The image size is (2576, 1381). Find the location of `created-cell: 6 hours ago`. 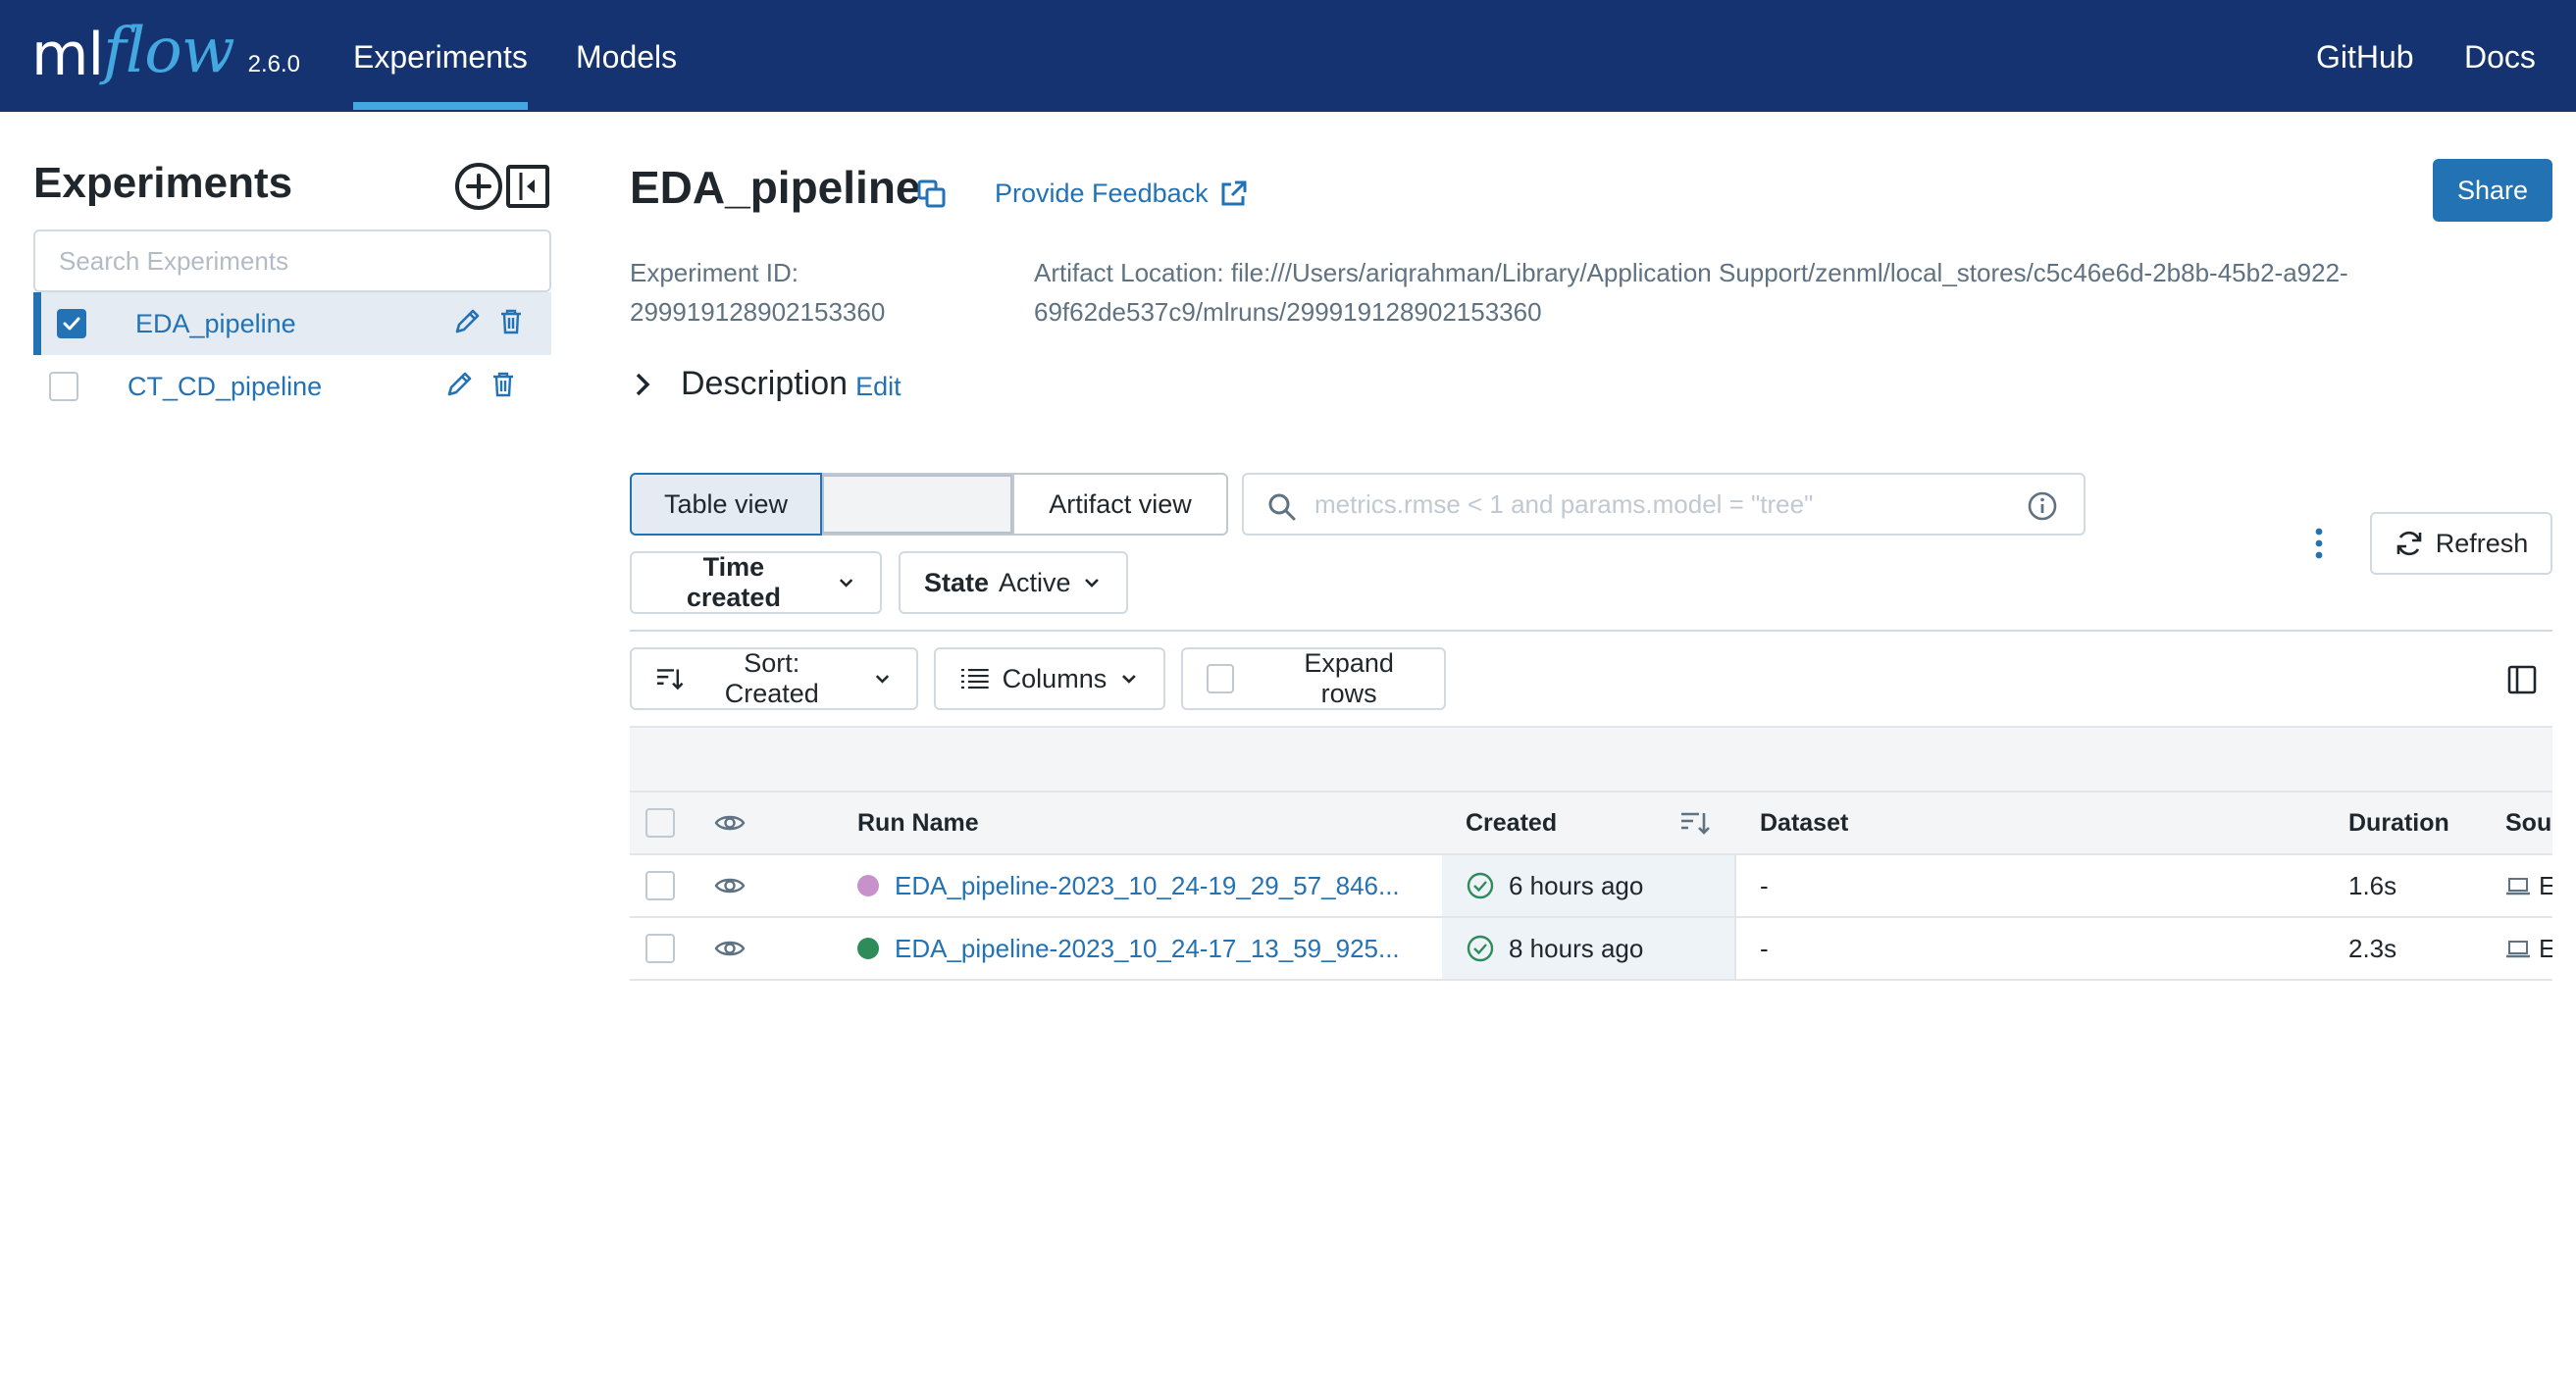

created-cell: 6 hours ago is located at coordinates (1589, 885).